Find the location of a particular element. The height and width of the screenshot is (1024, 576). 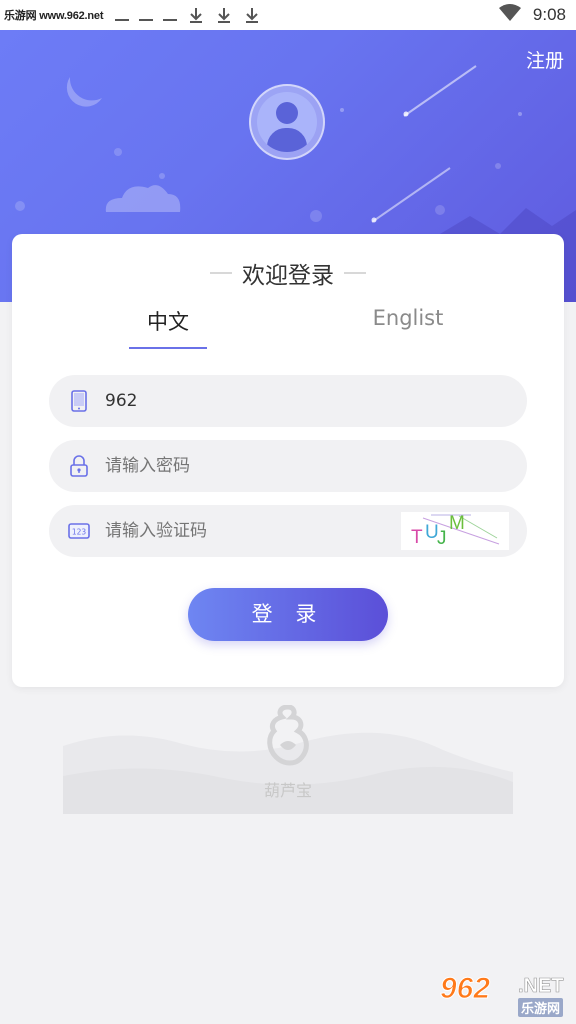

watermark-cn: 乐游网 is located at coordinates (541, 1007).